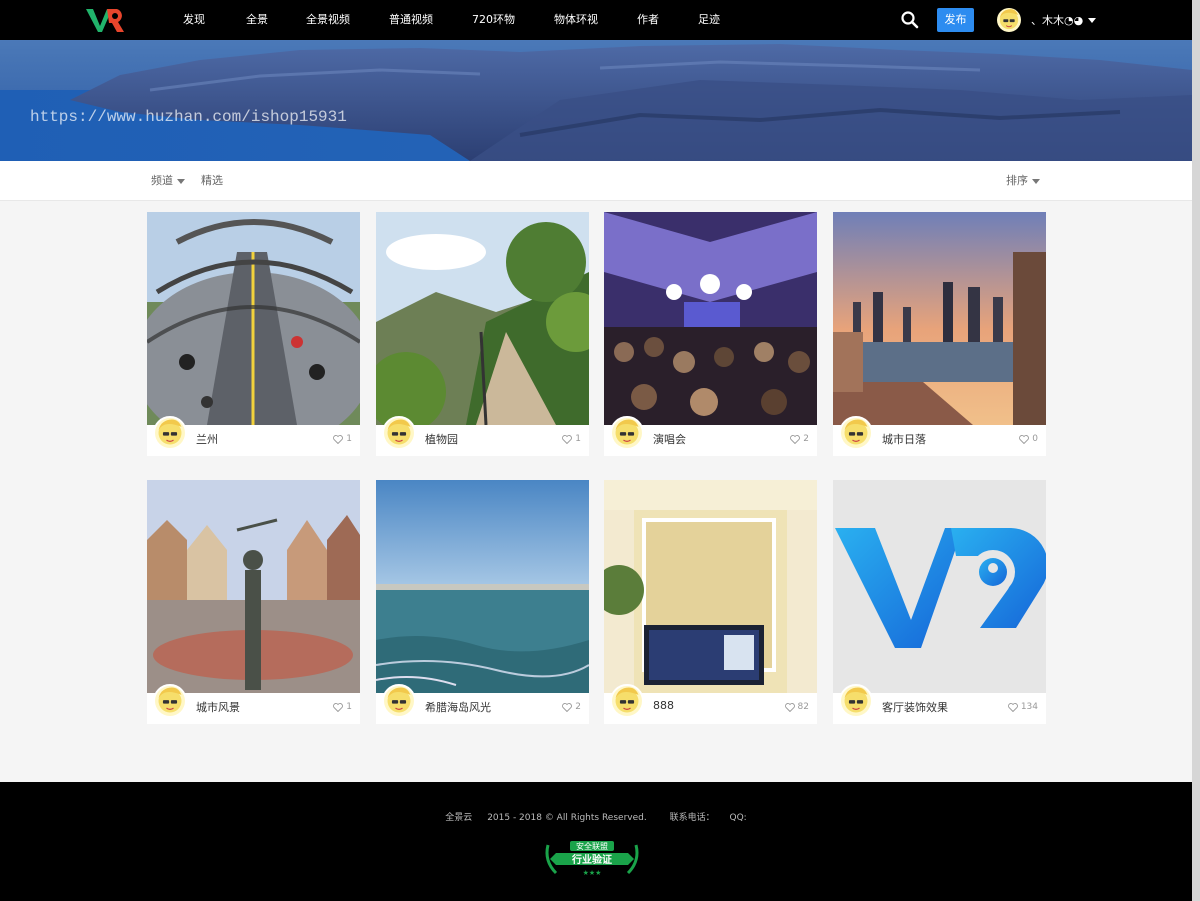  I want to click on publish-button: 发布, so click(955, 20).